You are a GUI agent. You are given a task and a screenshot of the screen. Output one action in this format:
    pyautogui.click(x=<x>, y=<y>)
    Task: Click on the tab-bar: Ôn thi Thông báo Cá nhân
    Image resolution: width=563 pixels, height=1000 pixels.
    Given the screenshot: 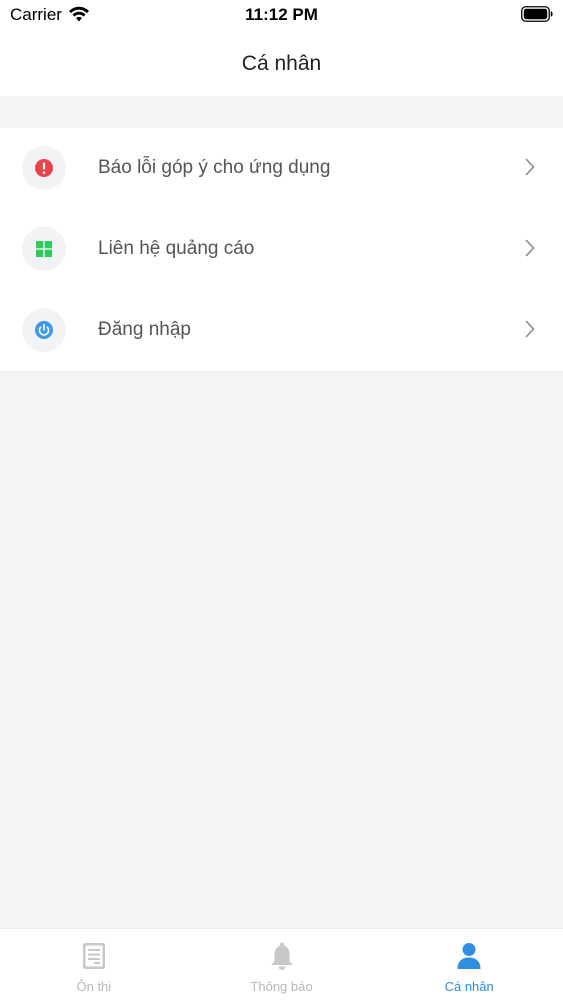 What is the action you would take?
    pyautogui.click(x=281, y=964)
    